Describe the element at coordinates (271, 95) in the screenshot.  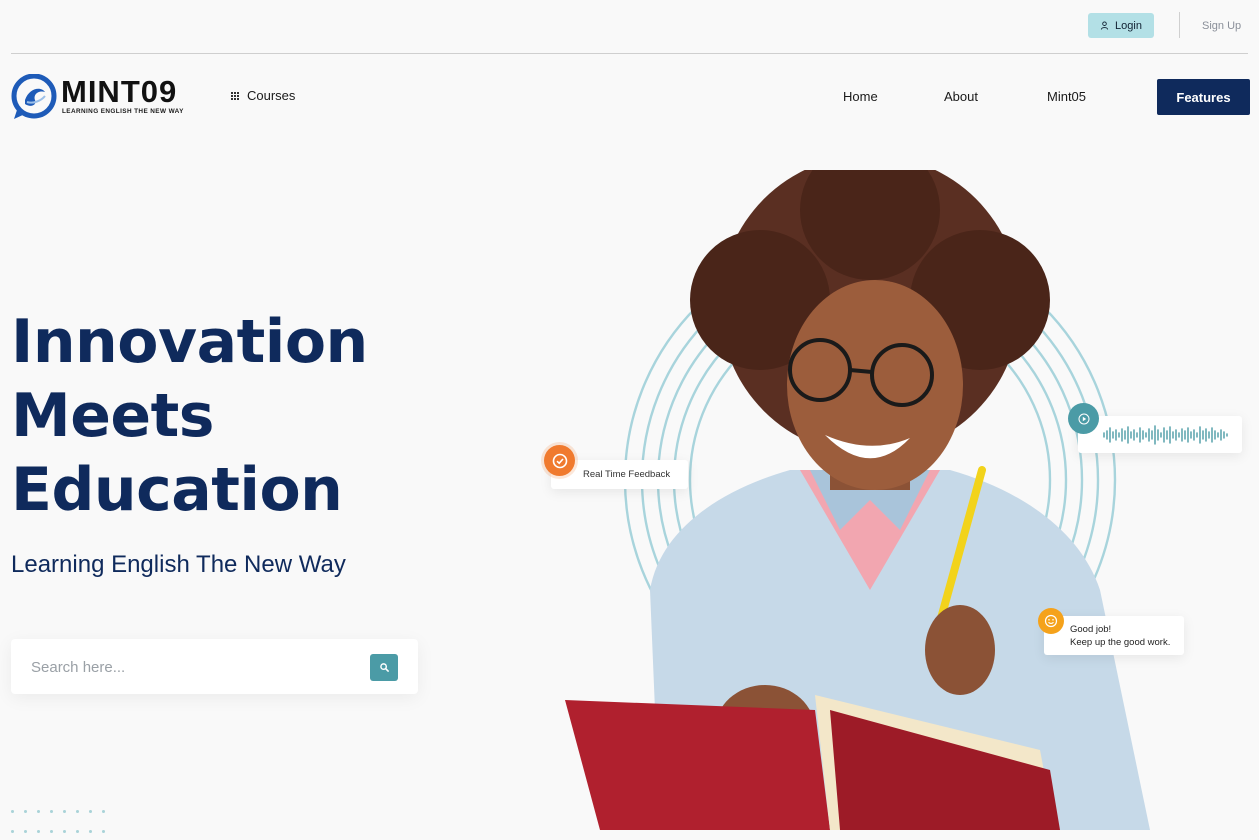
I see `courses-label: Courses` at that location.